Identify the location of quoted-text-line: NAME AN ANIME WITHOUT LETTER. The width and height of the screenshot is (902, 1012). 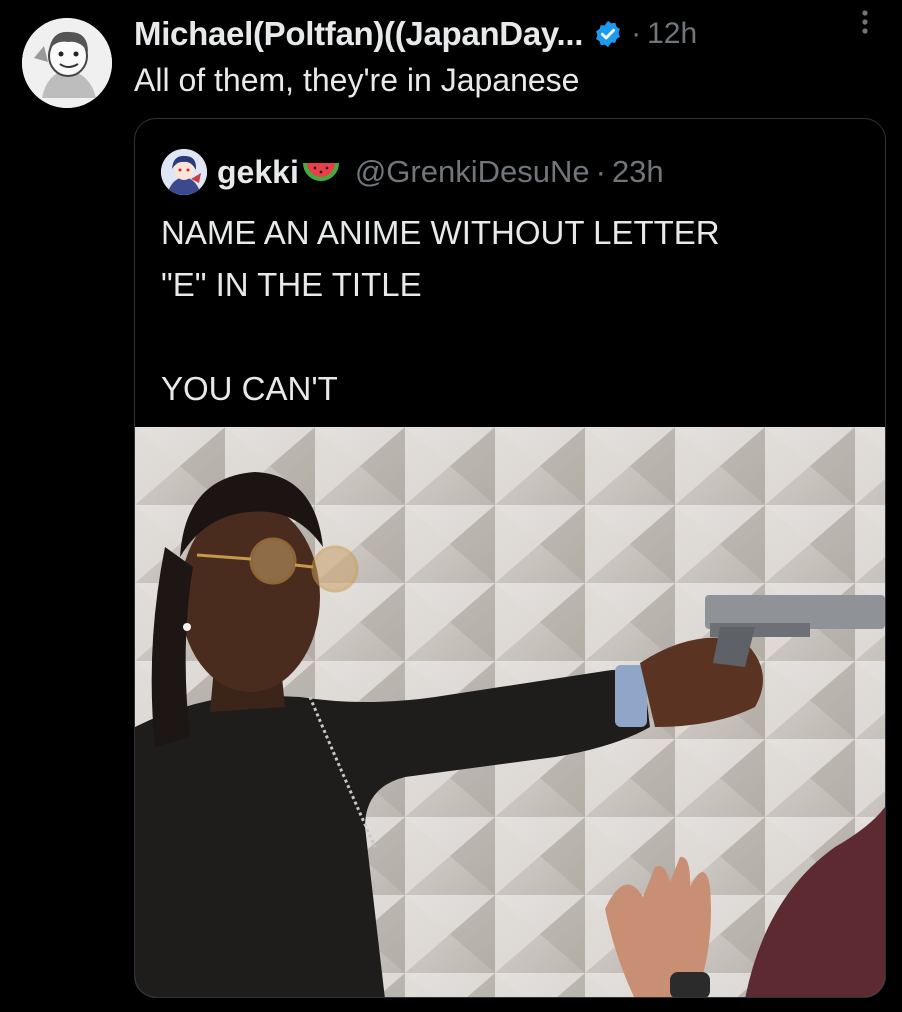
(440, 232).